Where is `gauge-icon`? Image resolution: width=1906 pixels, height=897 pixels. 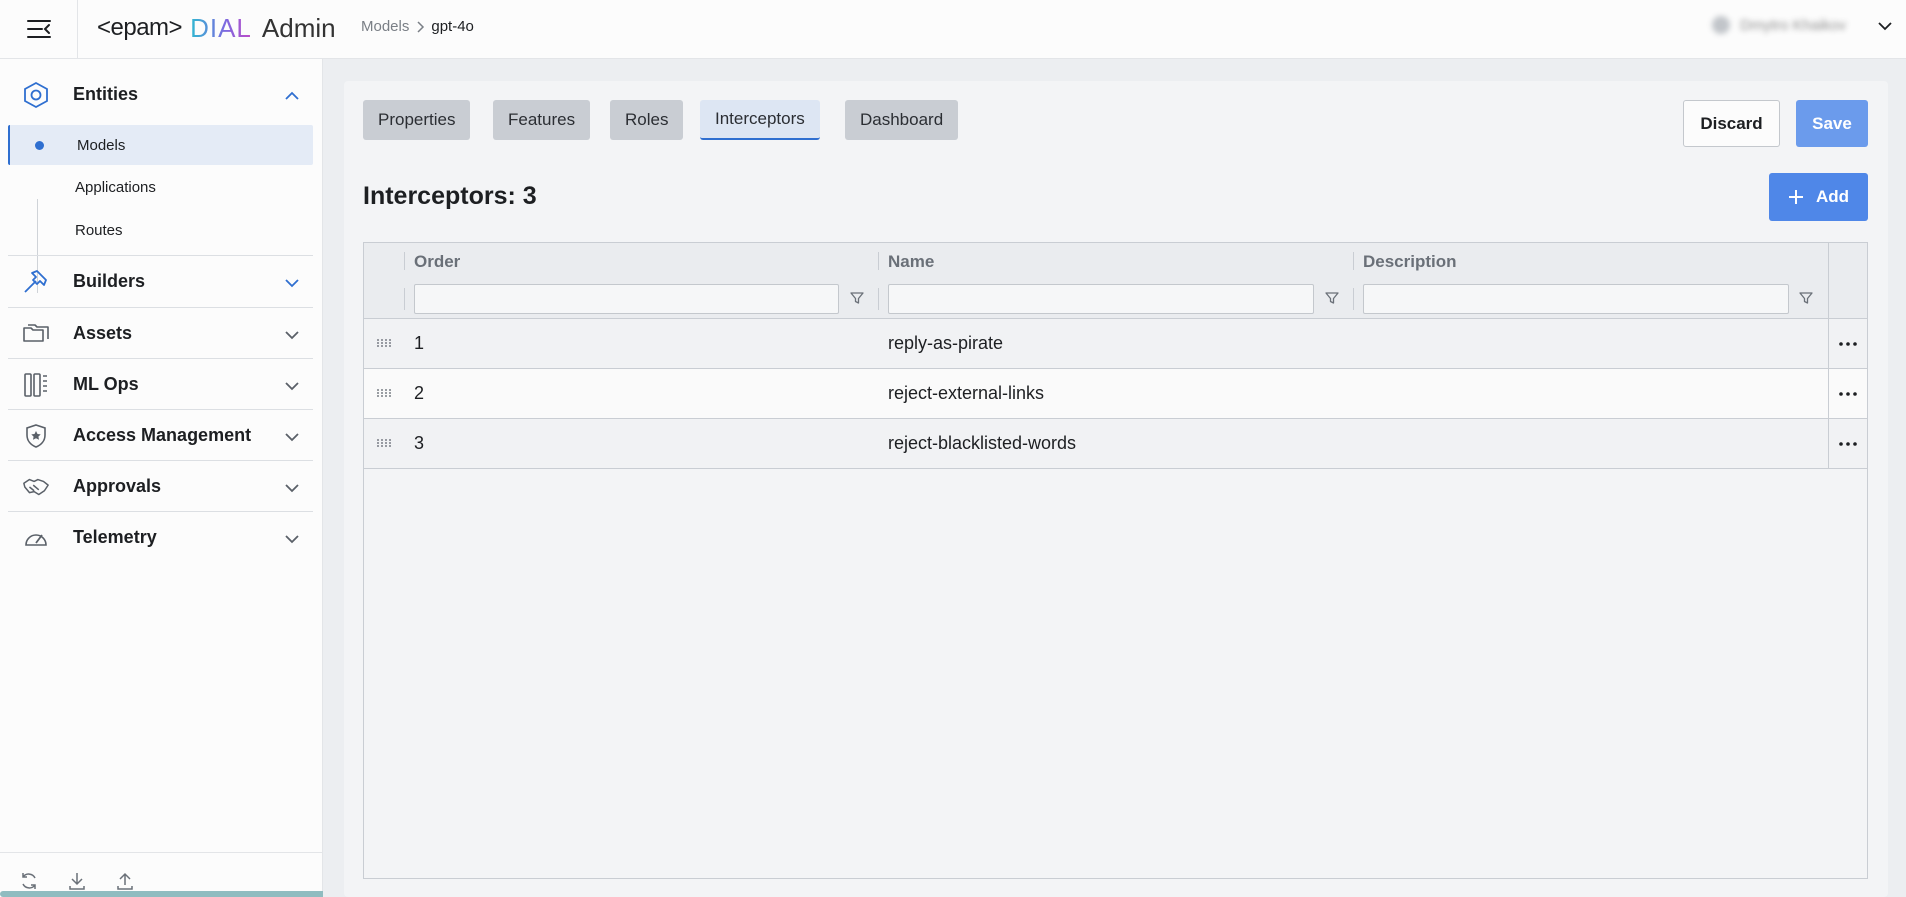
gauge-icon is located at coordinates (36, 538).